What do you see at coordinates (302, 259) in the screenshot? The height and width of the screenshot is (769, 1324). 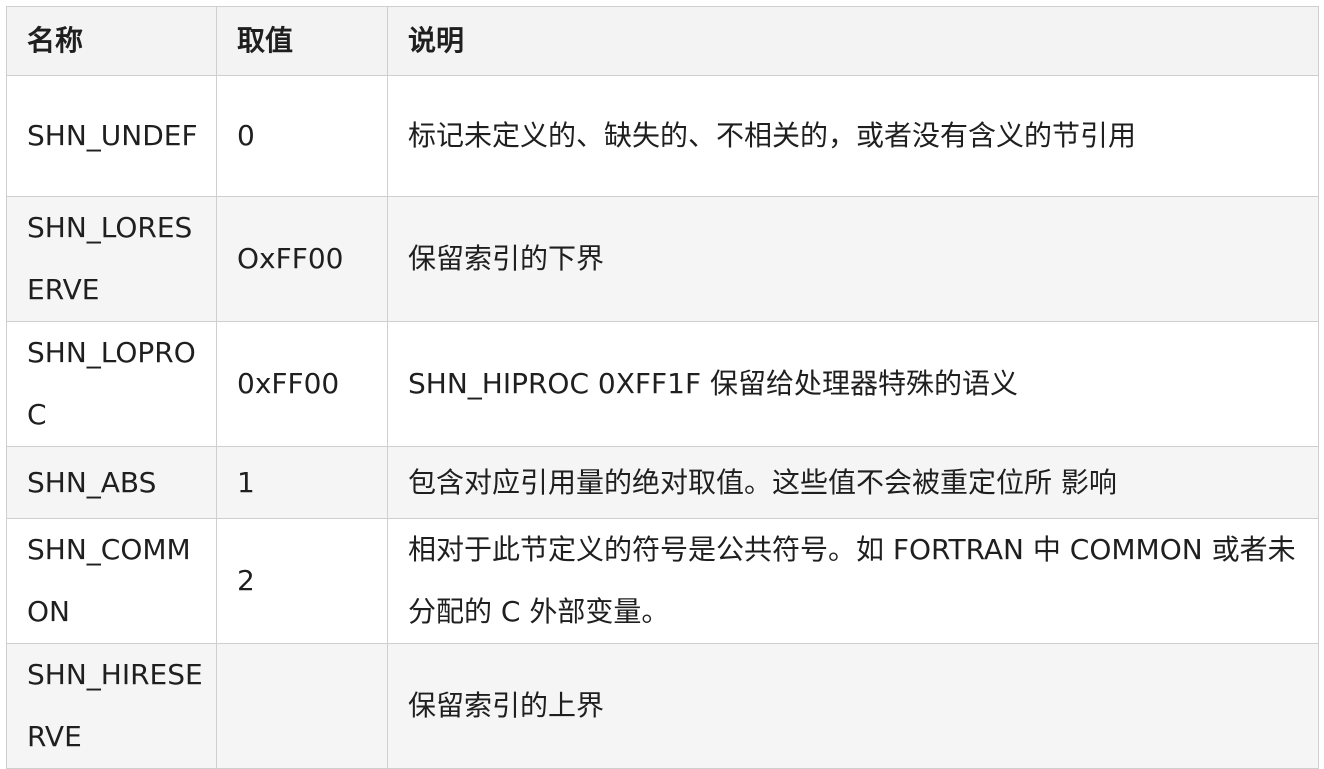 I see `row-value: OxFF00` at bounding box center [302, 259].